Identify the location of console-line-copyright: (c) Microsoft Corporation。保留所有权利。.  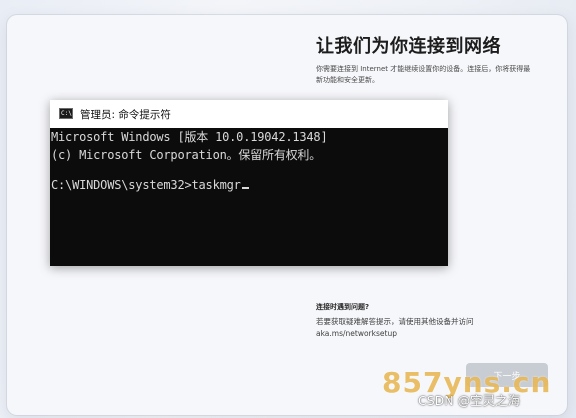
(186, 155).